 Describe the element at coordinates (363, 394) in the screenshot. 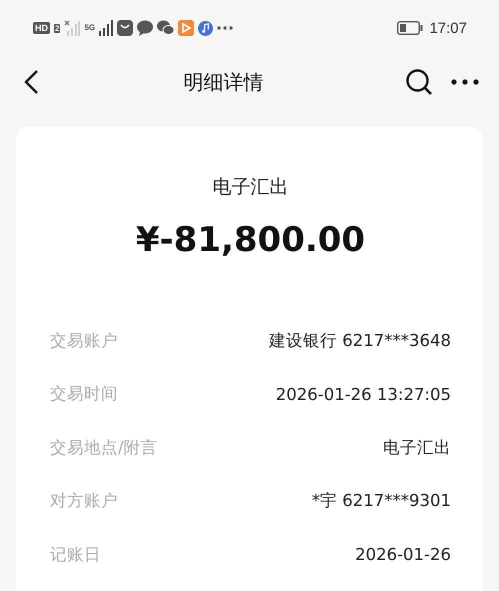

I see `detail-value: 2026-01-26 13:27:05` at that location.